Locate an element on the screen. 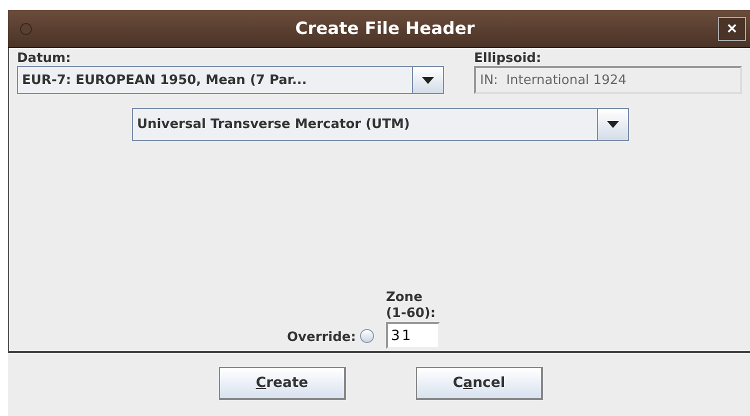 This screenshot has height=416, width=750. zone-label: Zone (1-60): is located at coordinates (411, 306).